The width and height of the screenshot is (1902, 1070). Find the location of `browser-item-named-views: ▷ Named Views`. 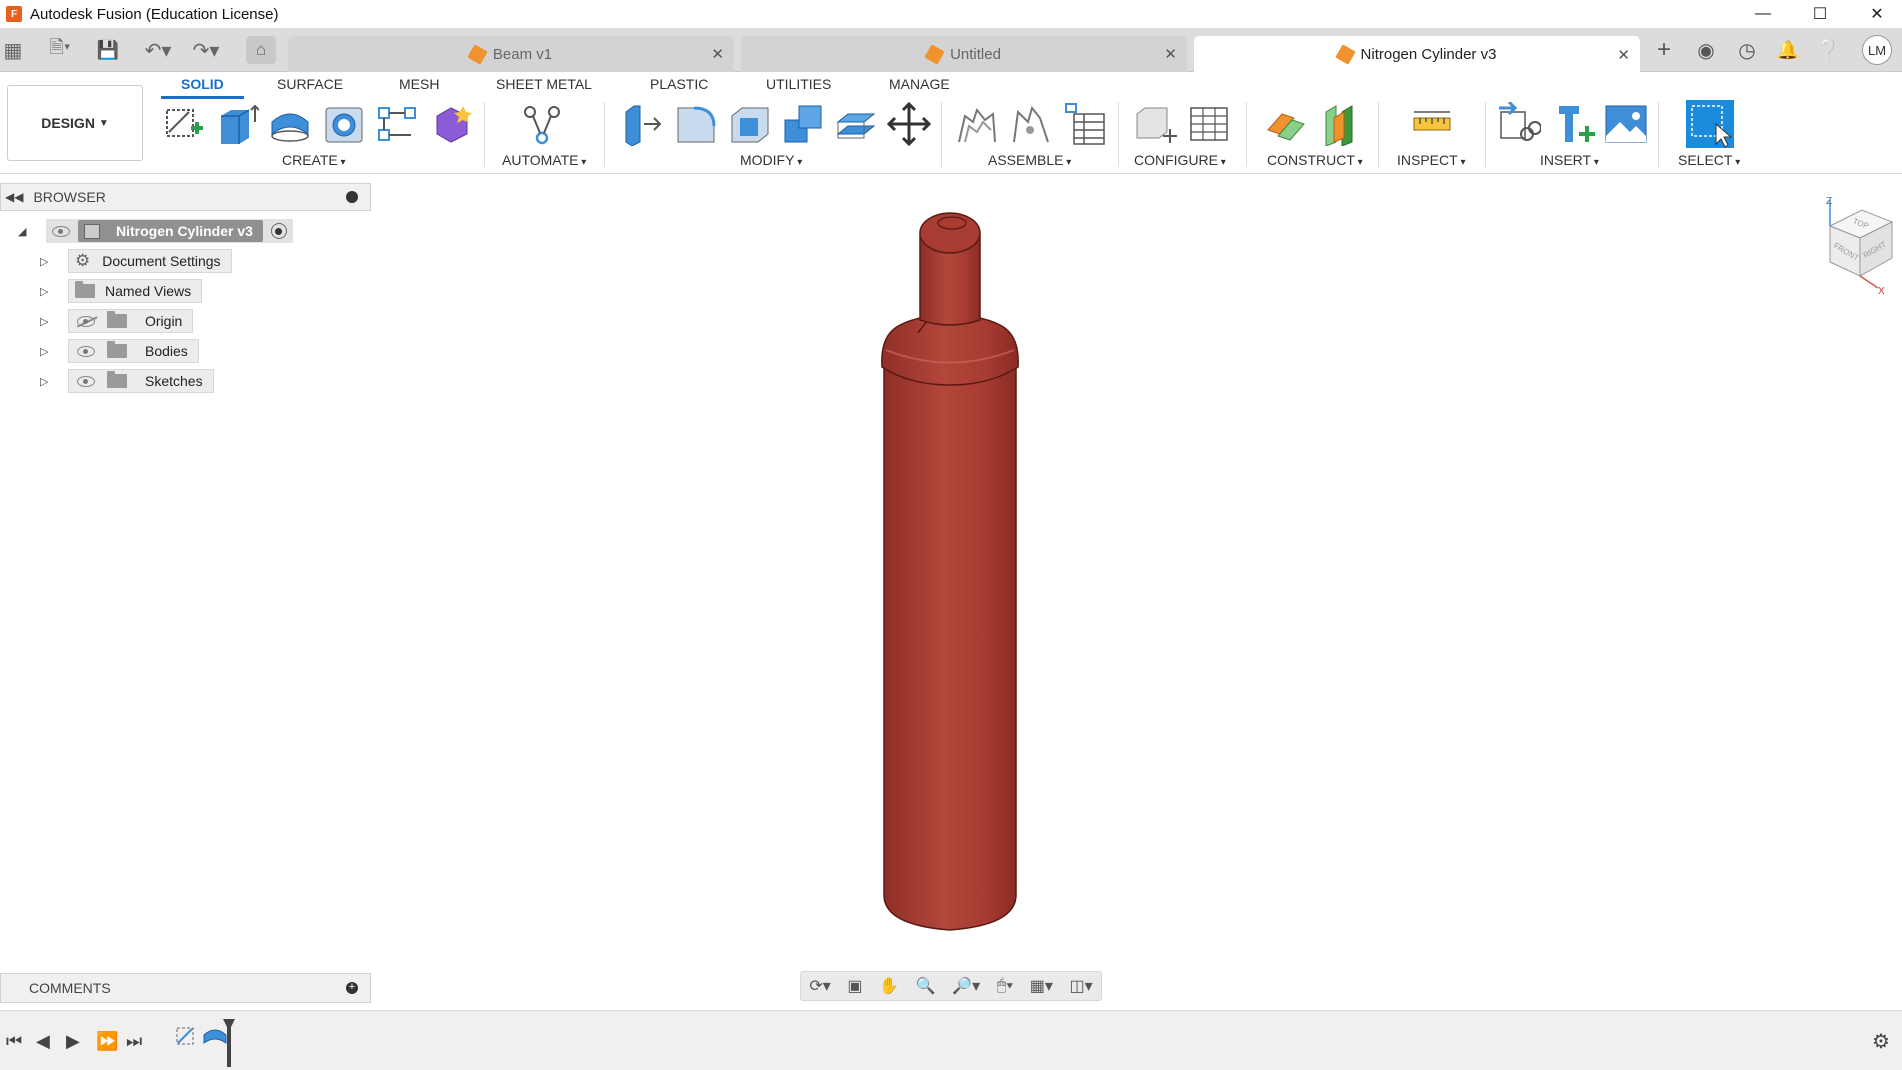

browser-item-named-views: ▷ Named Views is located at coordinates (121, 291).